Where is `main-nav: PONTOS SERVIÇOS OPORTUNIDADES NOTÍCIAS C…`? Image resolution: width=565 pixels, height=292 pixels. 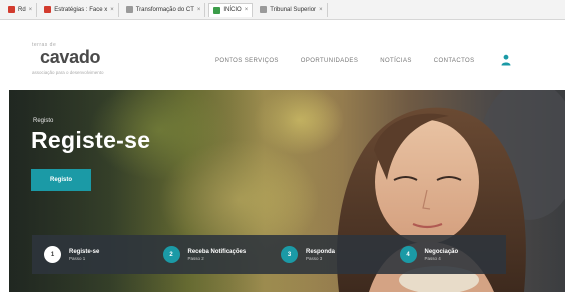 main-nav: PONTOS SERVIÇOS OPORTUNIDADES NOTÍCIAS C… is located at coordinates (345, 61).